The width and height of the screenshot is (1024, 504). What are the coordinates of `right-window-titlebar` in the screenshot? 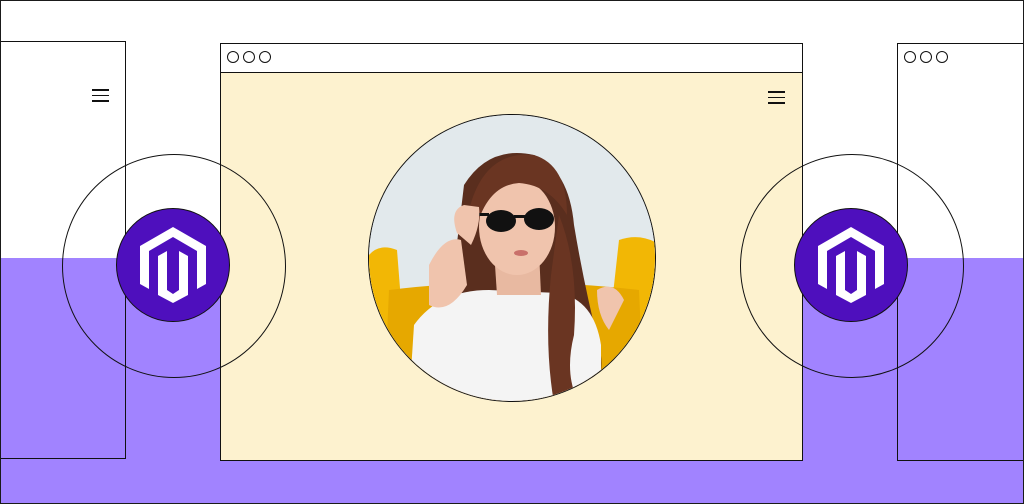 It's located at (960, 58).